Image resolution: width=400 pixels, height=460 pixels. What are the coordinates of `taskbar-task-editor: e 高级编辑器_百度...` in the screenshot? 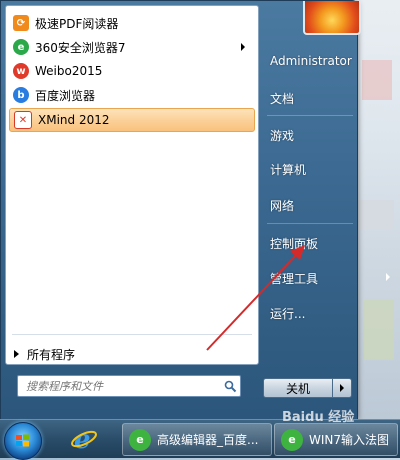 It's located at (197, 439).